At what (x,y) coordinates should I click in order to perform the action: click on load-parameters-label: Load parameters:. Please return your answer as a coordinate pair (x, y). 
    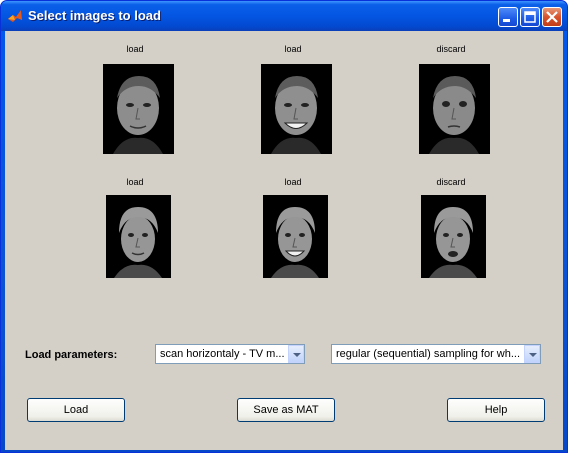
    Looking at the image, I should click on (71, 355).